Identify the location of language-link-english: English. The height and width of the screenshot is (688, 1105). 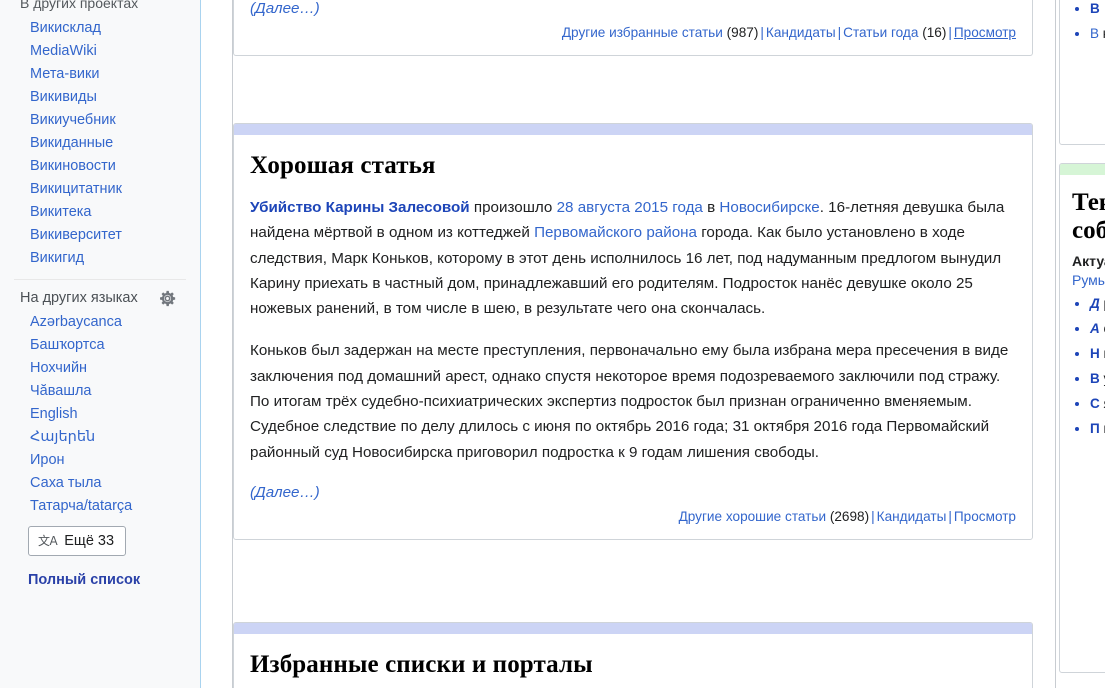
(100, 414).